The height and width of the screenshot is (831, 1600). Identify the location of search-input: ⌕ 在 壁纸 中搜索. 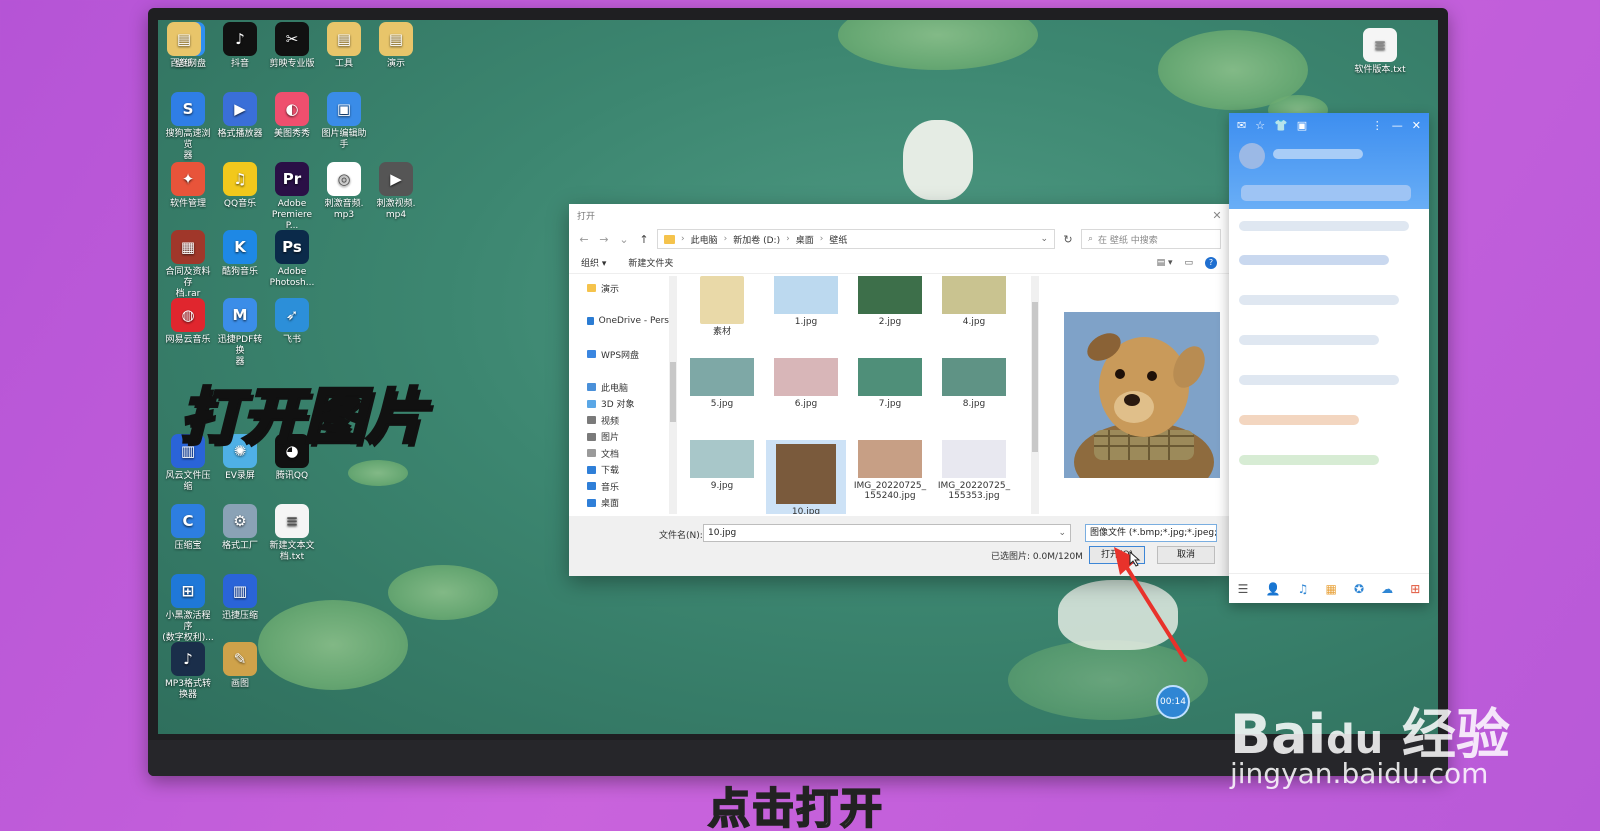
(1151, 239).